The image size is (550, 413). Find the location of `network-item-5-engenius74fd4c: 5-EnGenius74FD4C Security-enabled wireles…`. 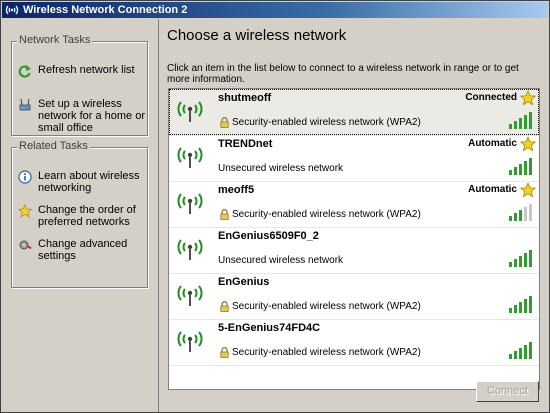

network-item-5-engenius74fd4c: 5-EnGenius74FD4C Security-enabled wireles… is located at coordinates (354, 342).